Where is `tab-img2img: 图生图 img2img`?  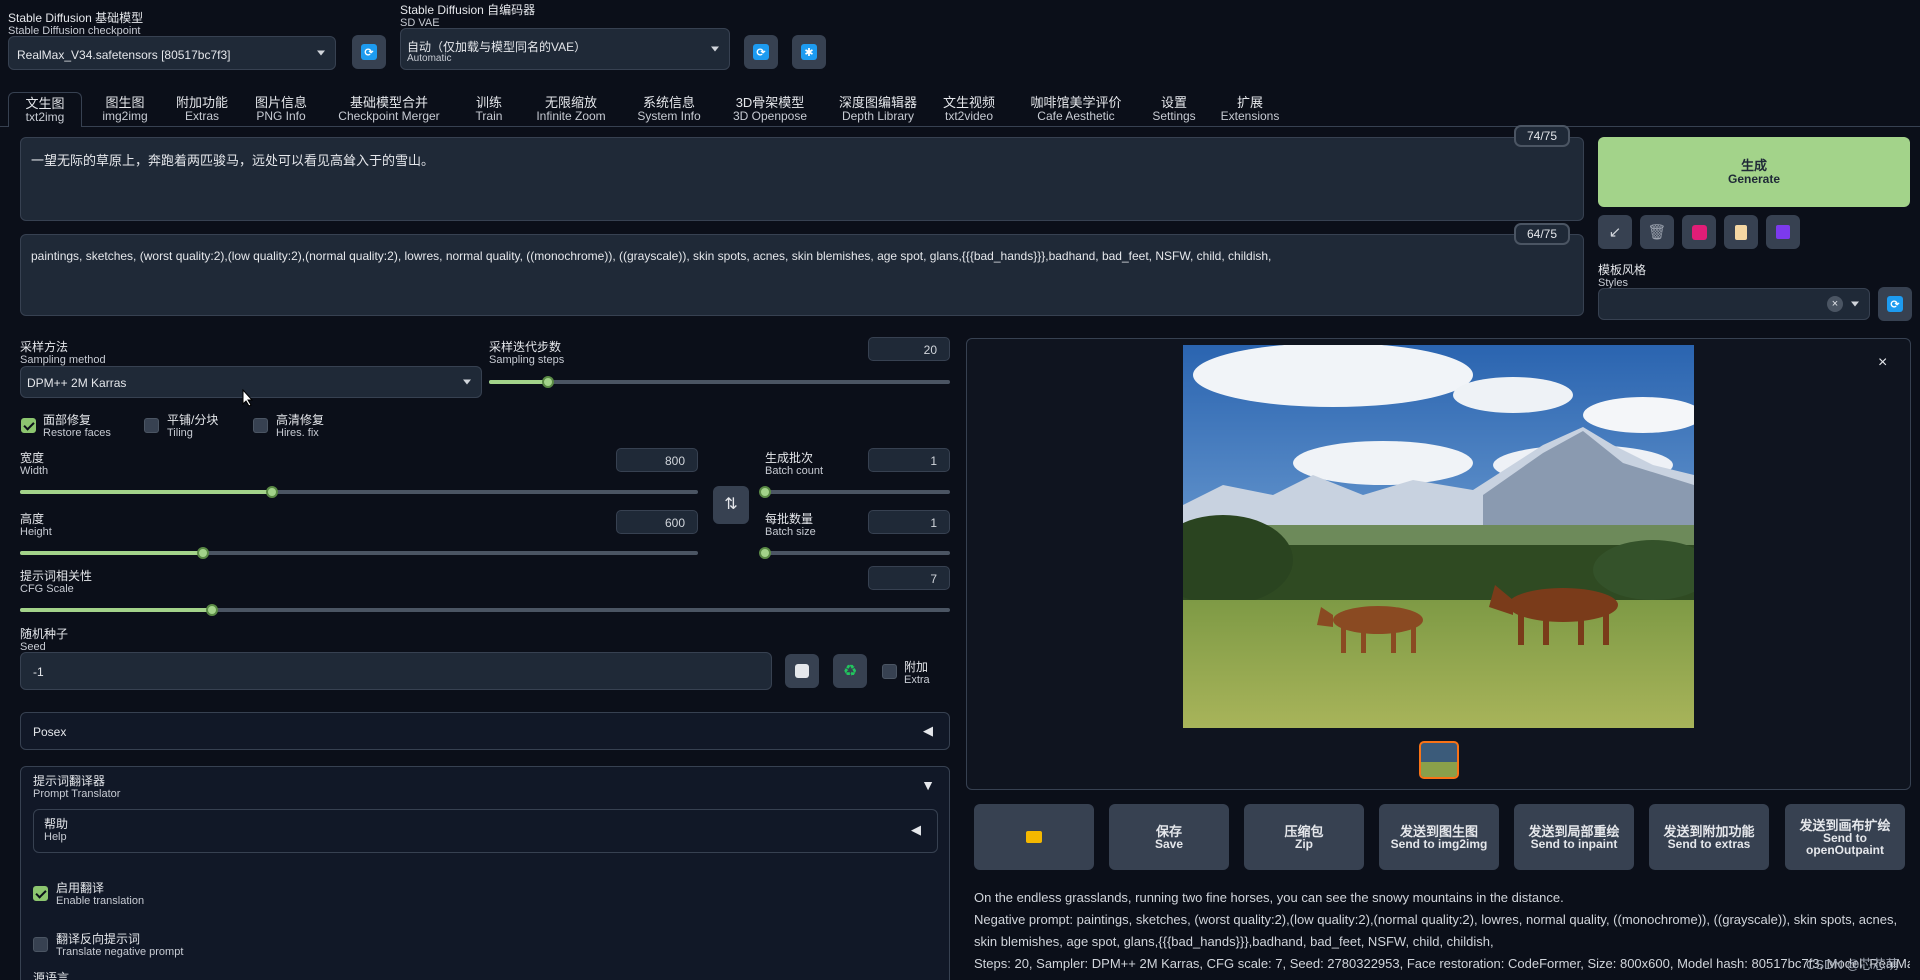 tab-img2img: 图生图 img2img is located at coordinates (125, 109).